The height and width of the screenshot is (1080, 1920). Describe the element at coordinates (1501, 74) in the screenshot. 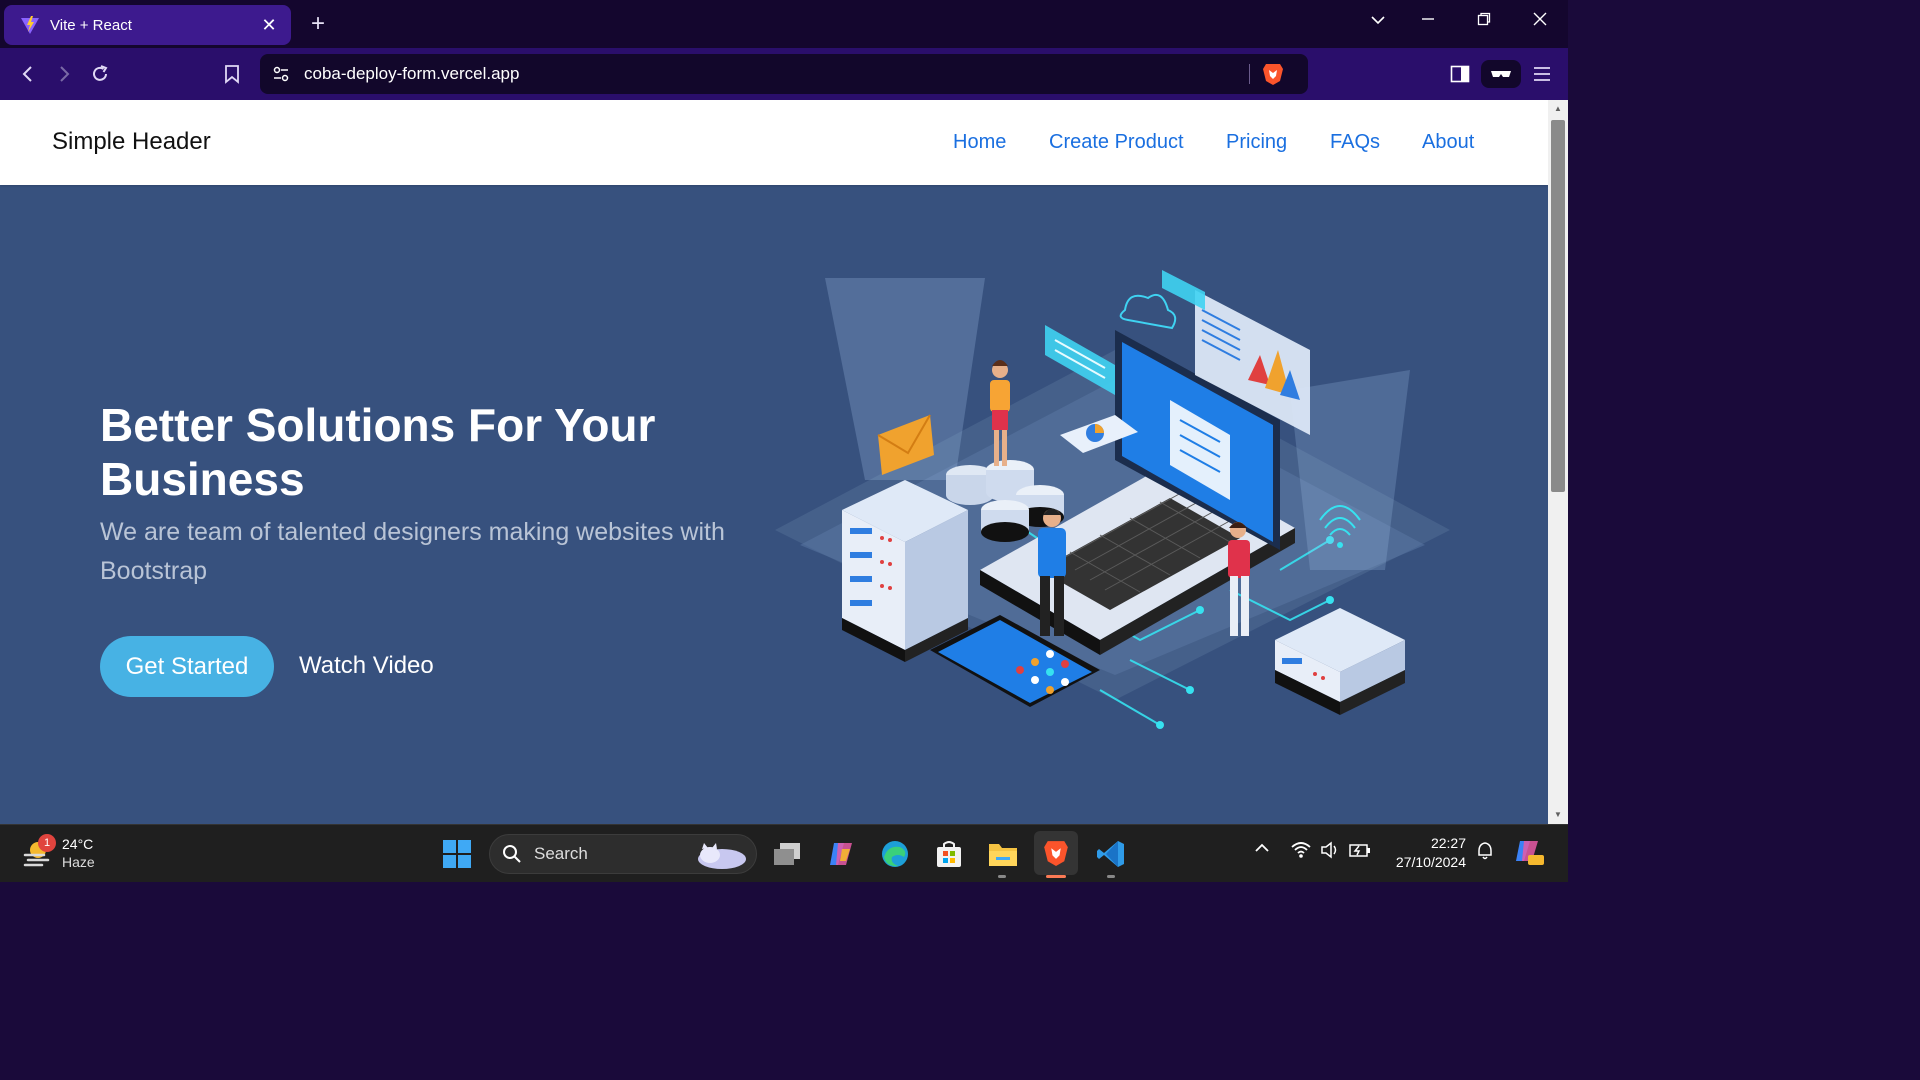

I see `vpn-glasses-icon` at that location.